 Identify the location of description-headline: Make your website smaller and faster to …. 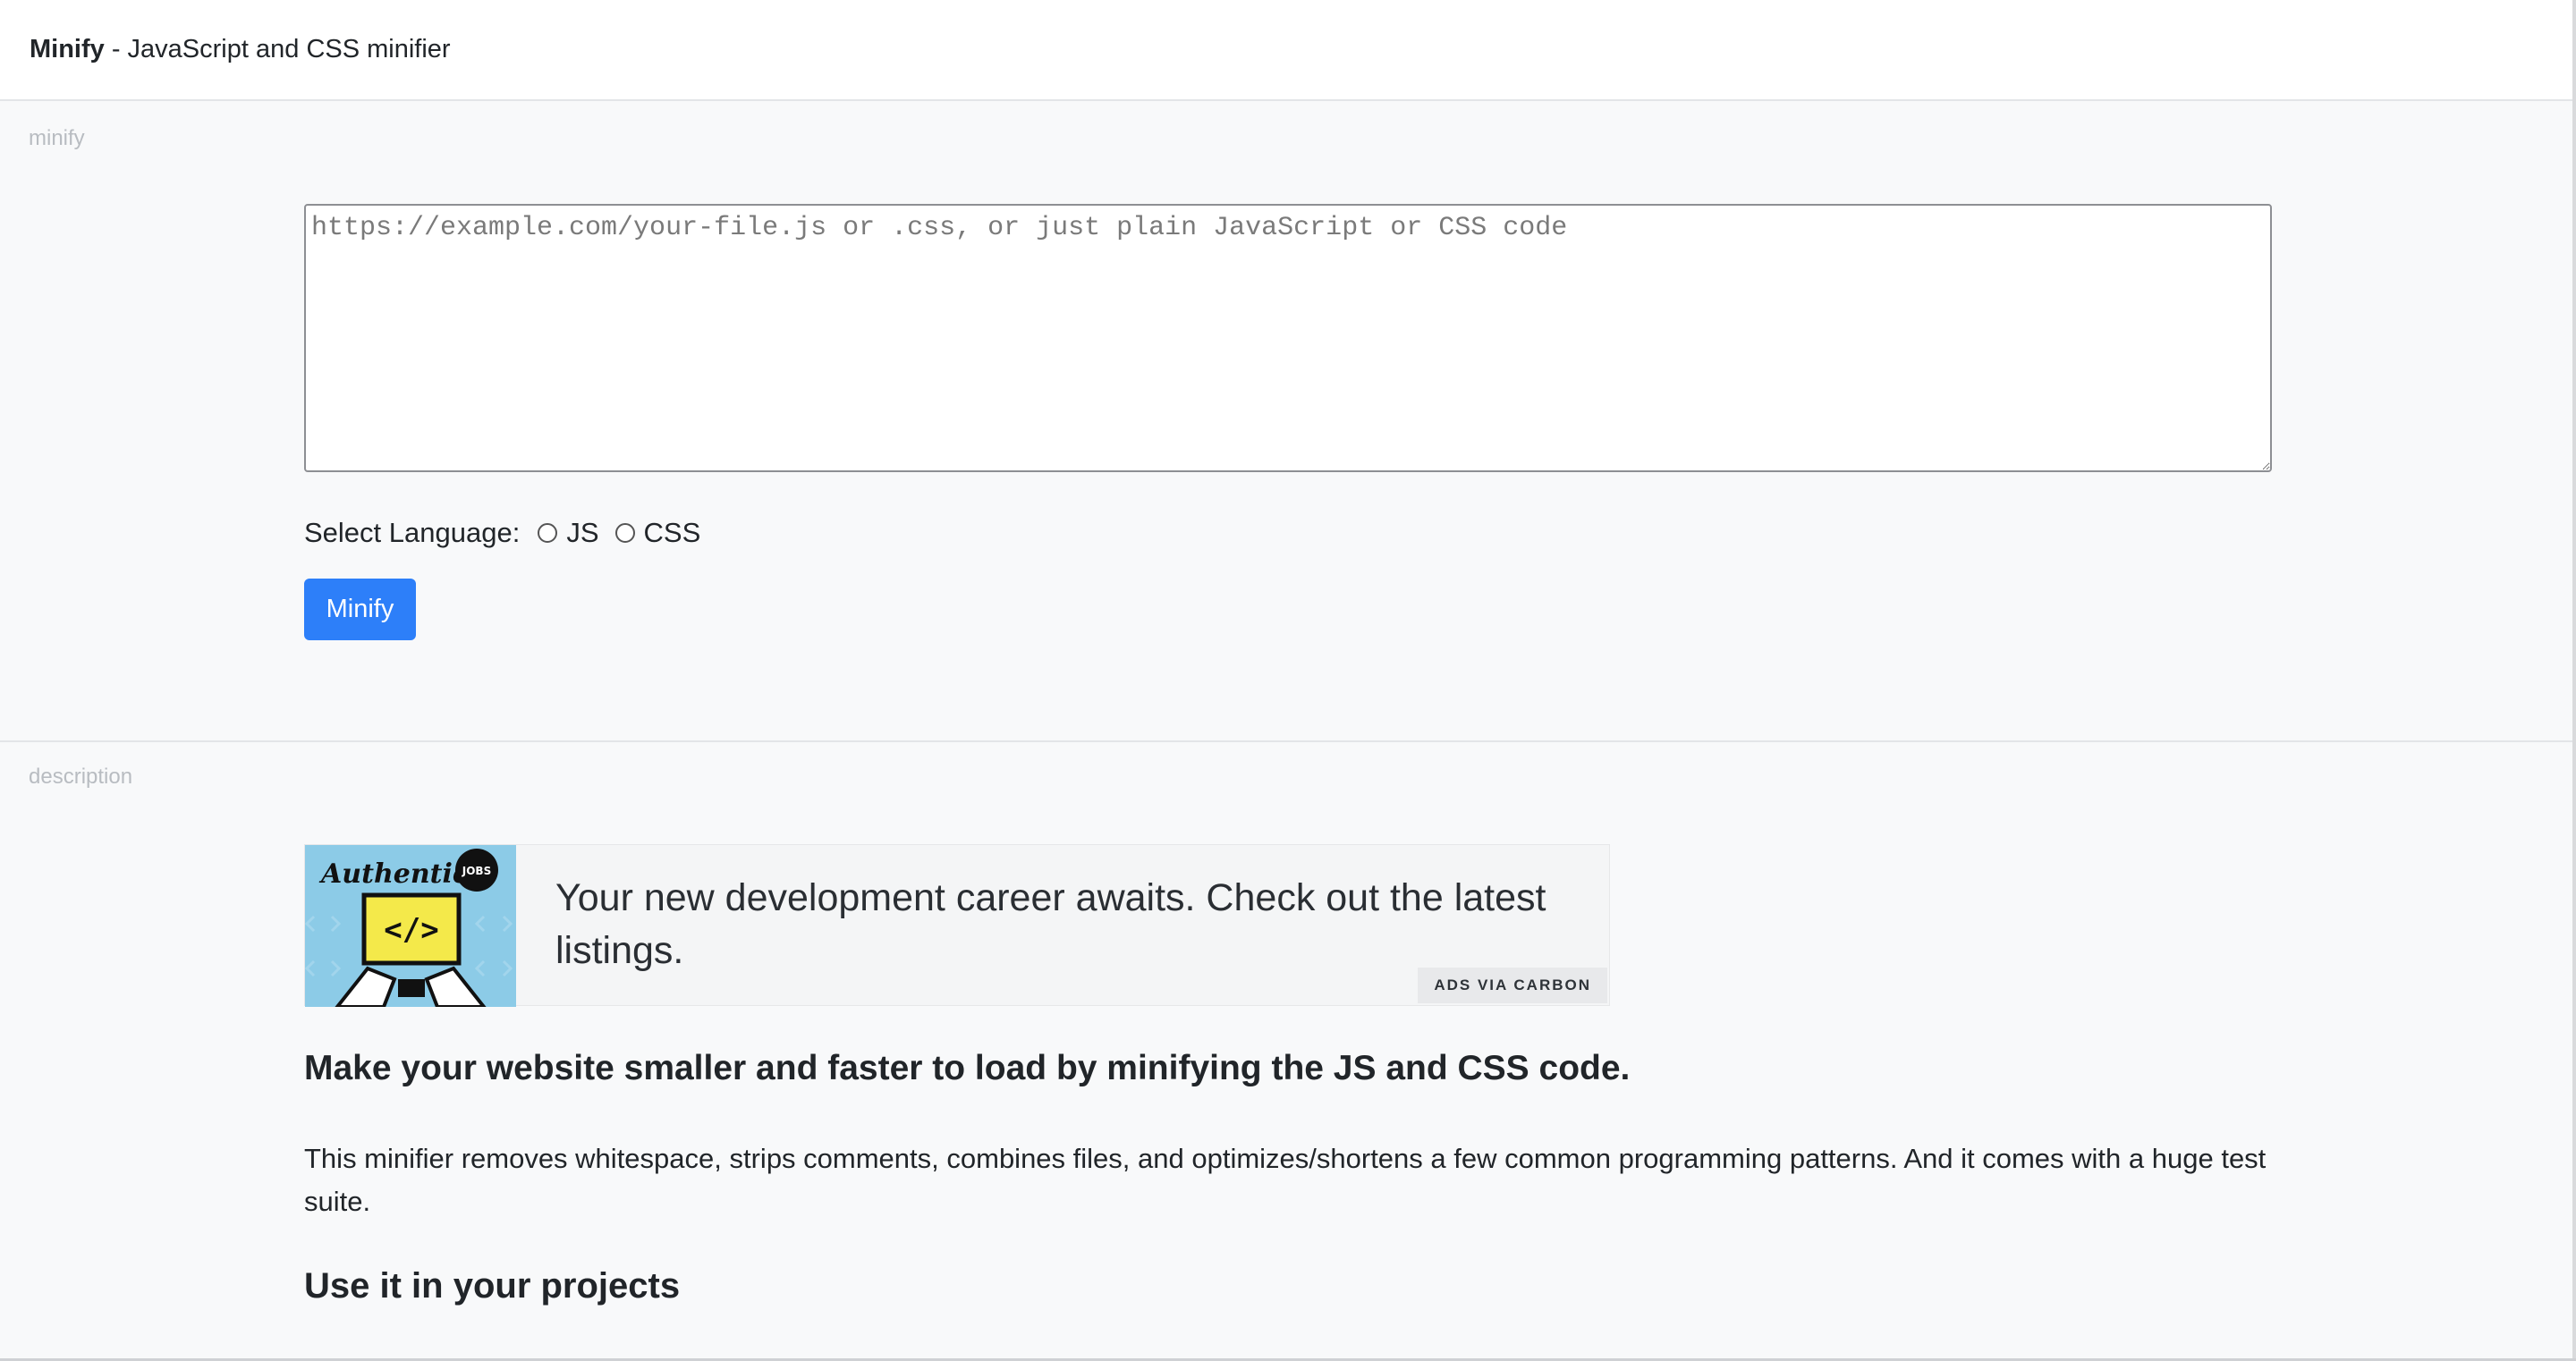
(967, 1068).